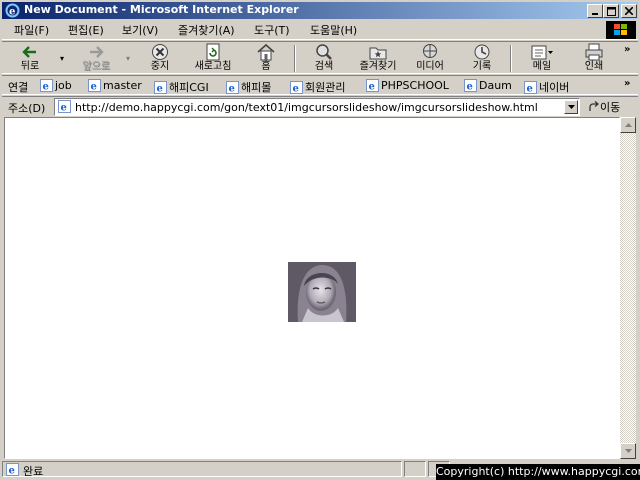  Describe the element at coordinates (96, 66) in the screenshot. I see `forward-label: 앞으로` at that location.